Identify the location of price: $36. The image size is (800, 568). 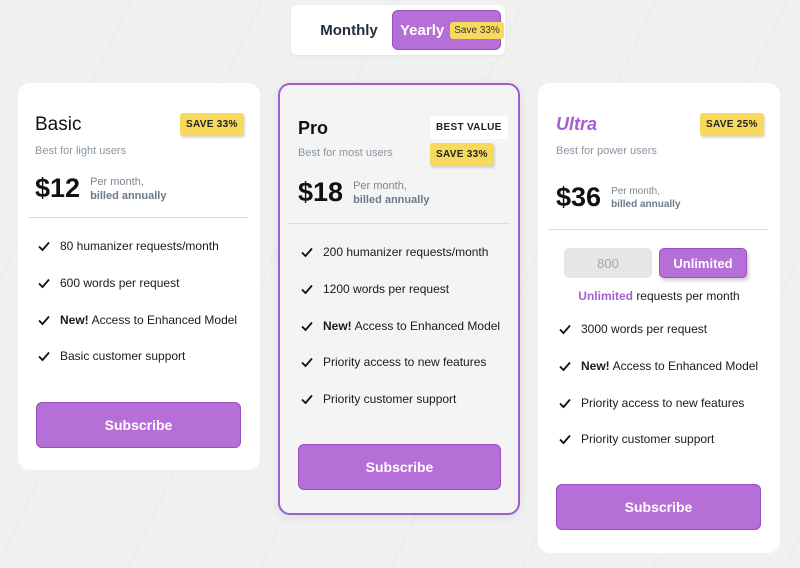
(579, 197).